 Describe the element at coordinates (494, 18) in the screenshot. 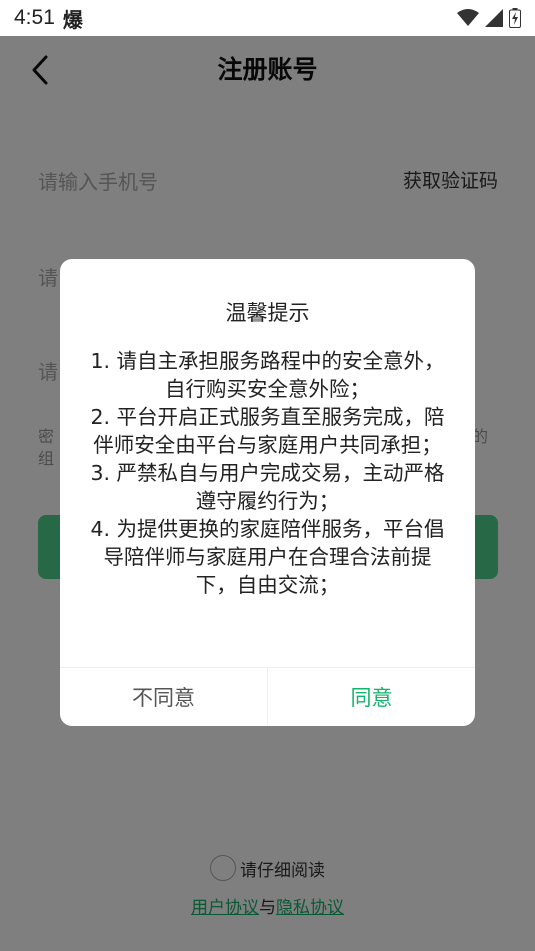

I see `signal-icon` at that location.